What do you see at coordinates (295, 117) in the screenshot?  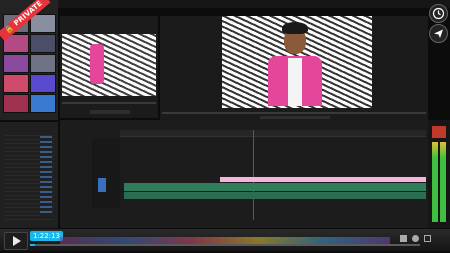 I see `program-transport-controls` at bounding box center [295, 117].